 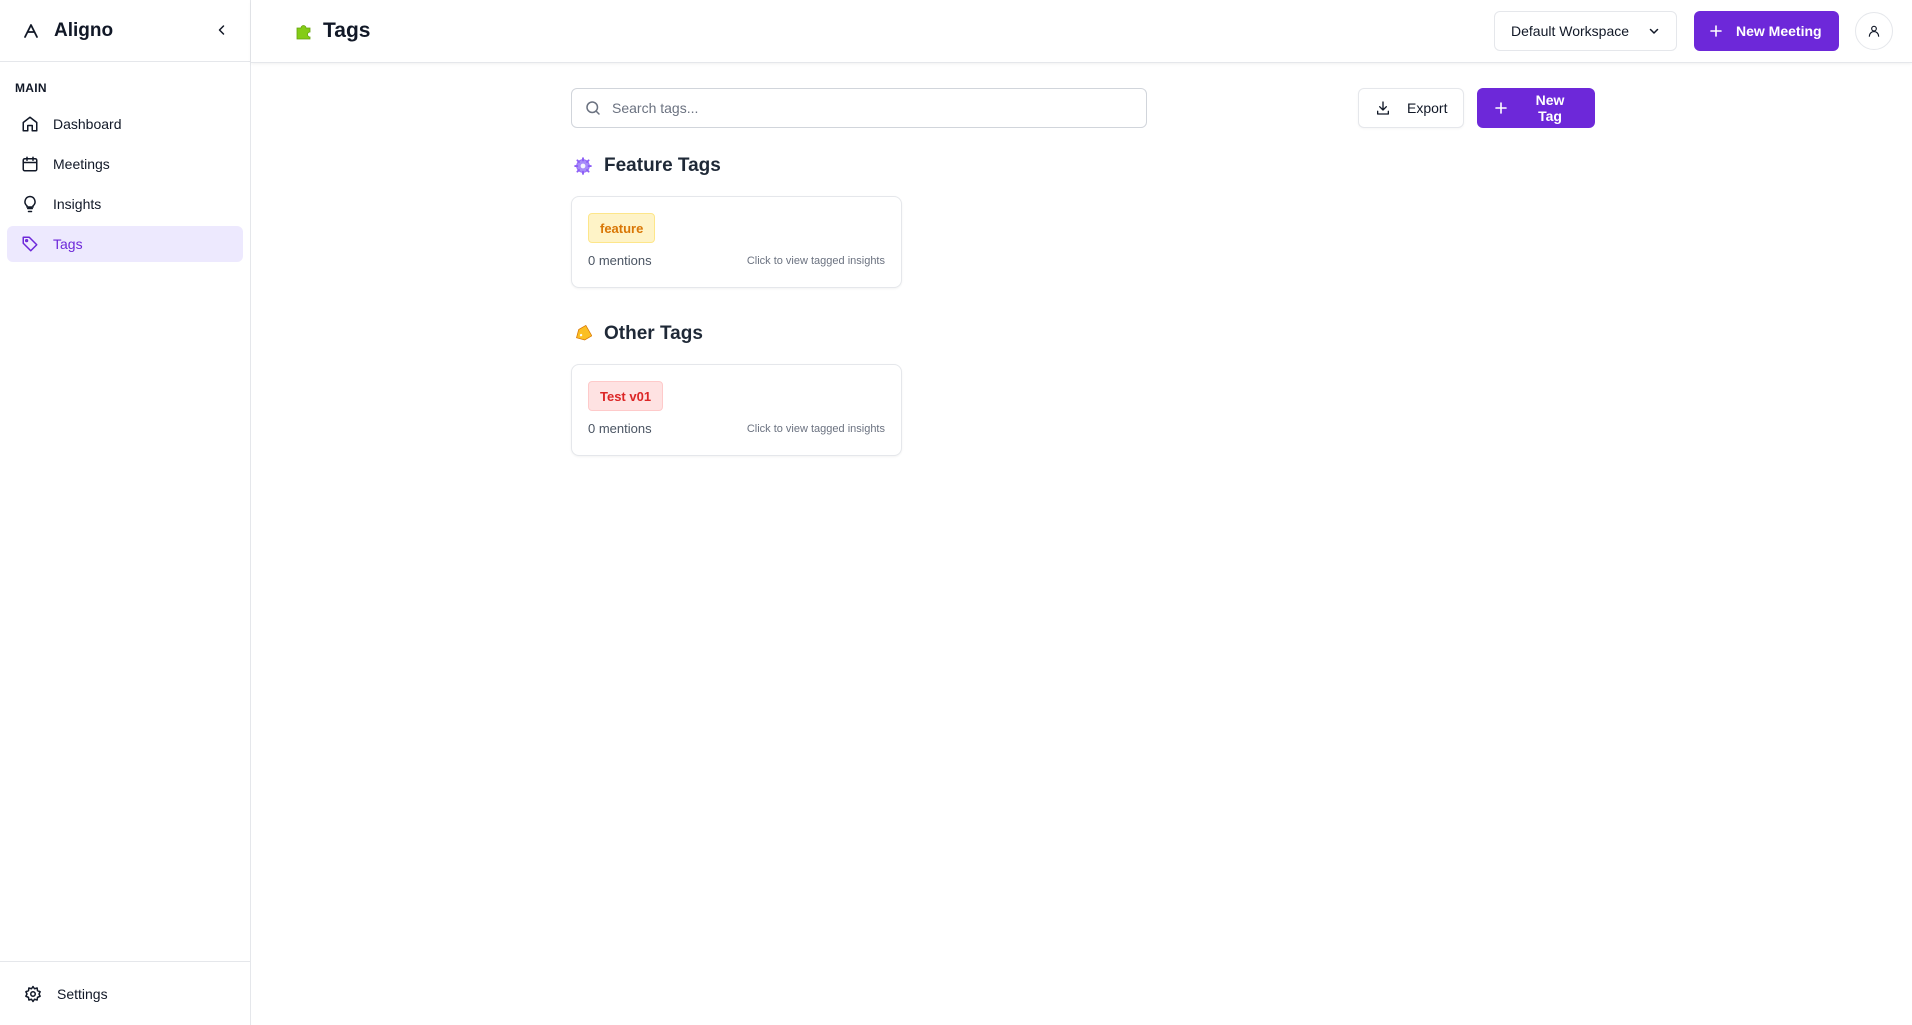 I want to click on sidebar-item-label: Dashboard, so click(x=87, y=124).